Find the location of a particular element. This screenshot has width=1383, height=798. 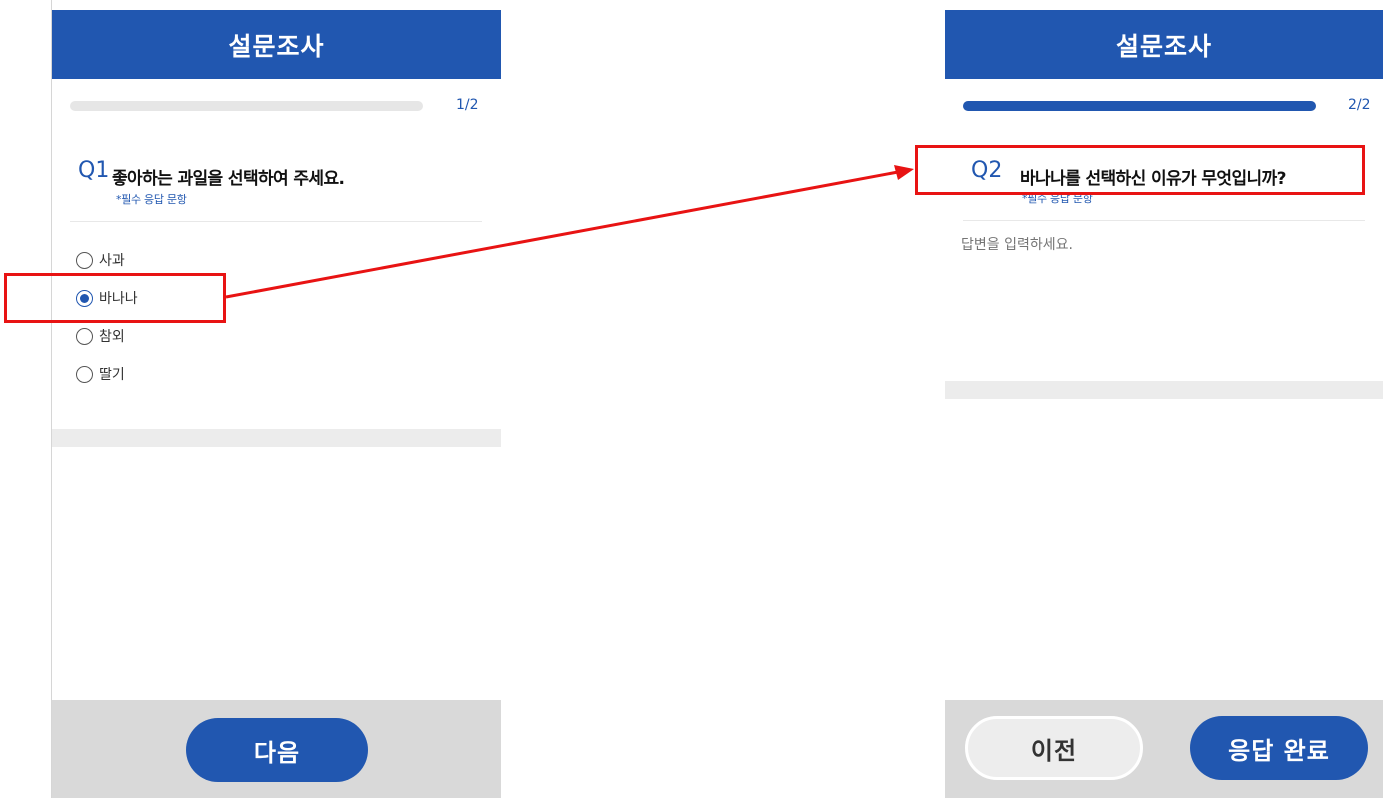

annotation-arrow is located at coordinates (569, 232).